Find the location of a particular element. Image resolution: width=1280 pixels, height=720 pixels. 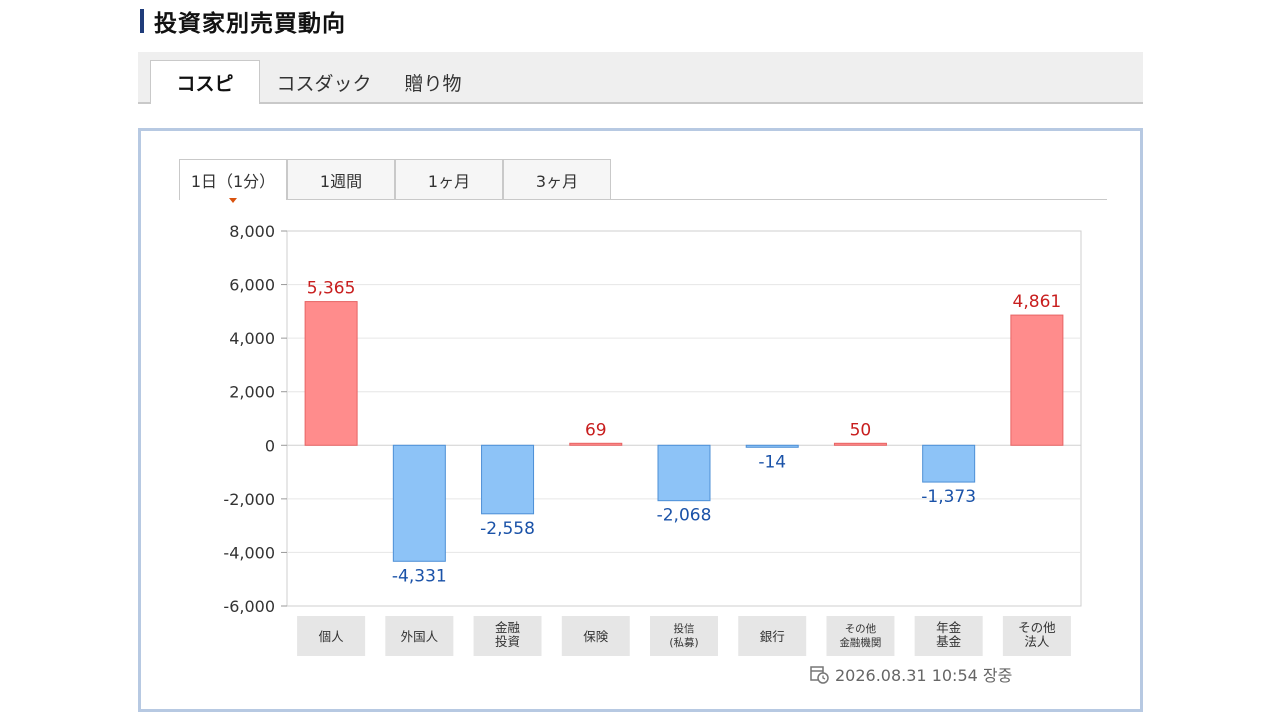

page-title-block: 投資家別売買動向 is located at coordinates (243, 21).